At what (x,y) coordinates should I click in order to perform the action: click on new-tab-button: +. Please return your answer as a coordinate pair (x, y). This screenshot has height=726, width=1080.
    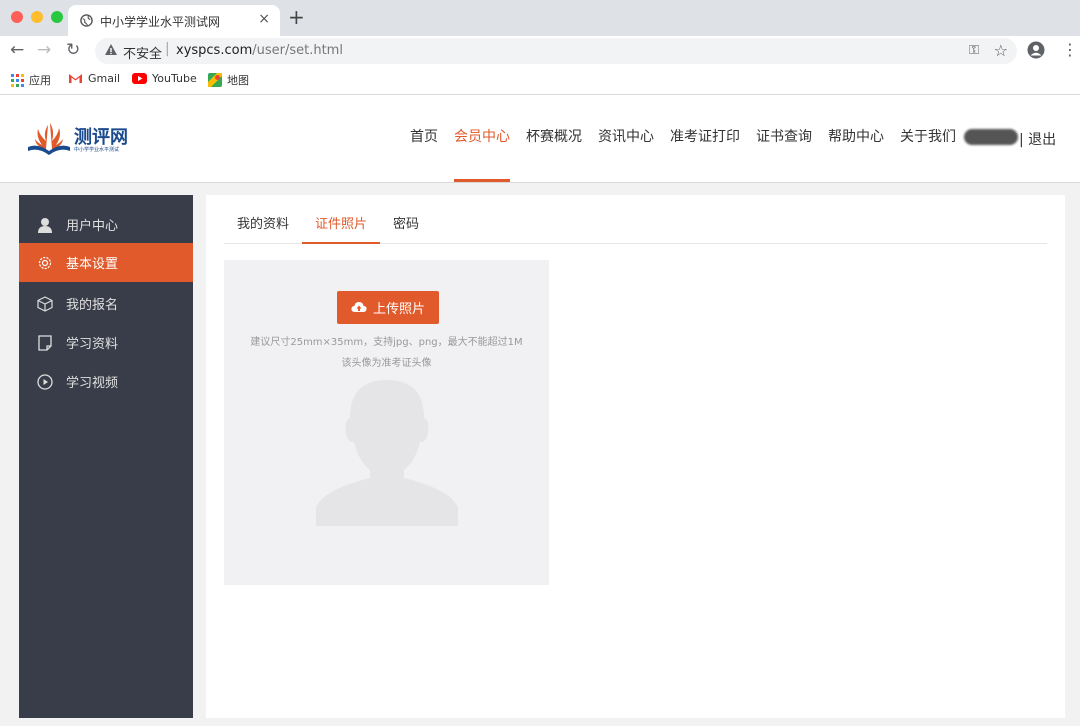
    Looking at the image, I should click on (296, 17).